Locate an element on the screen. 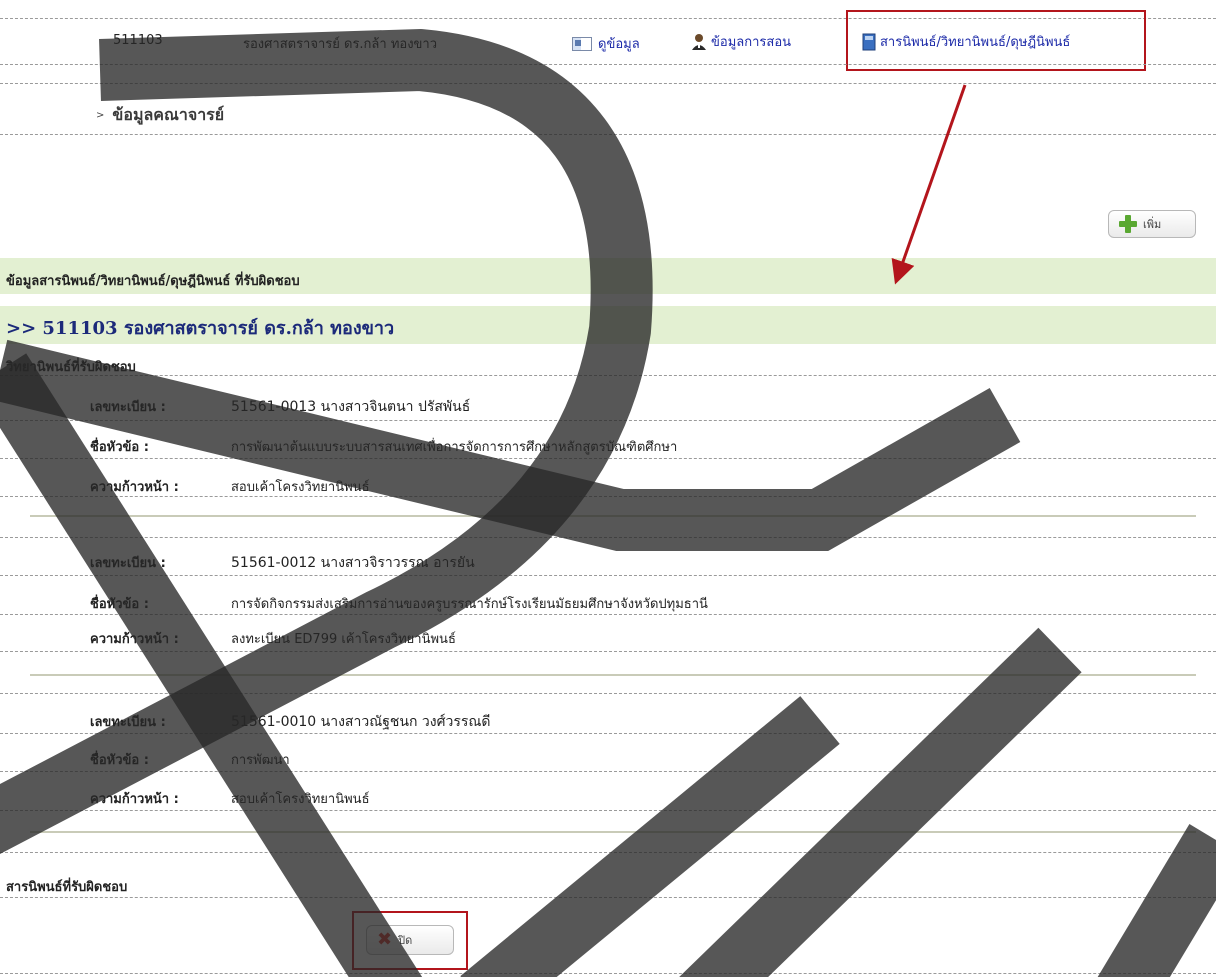  independent-section-title: สารนิพนธ์ที่รับผิดชอบ is located at coordinates (67, 887).